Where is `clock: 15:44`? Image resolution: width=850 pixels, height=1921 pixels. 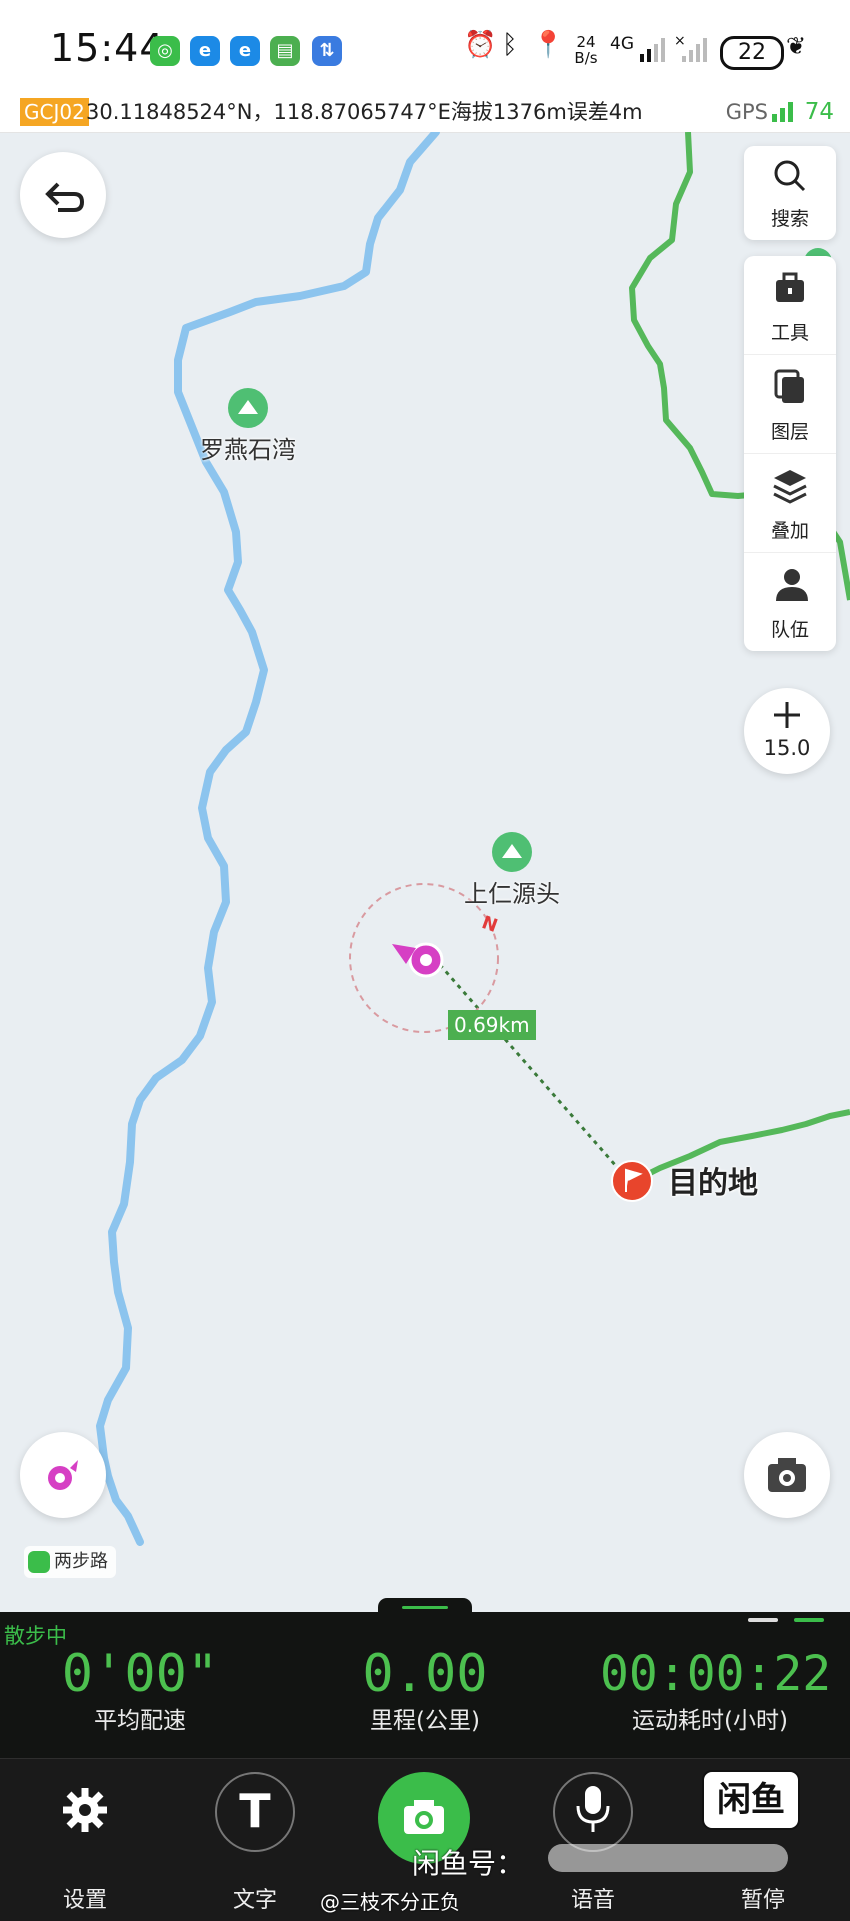 clock: 15:44 is located at coordinates (107, 48).